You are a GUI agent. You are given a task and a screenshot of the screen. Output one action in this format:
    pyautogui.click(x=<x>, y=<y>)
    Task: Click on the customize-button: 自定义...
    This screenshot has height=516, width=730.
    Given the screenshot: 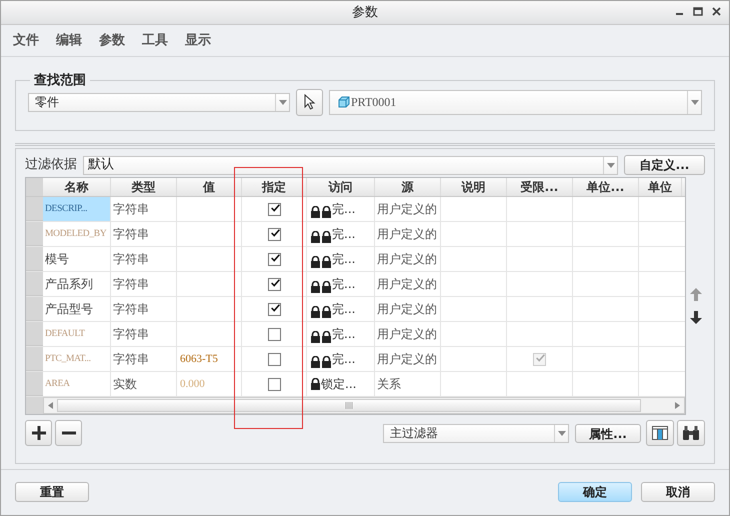 What is the action you would take?
    pyautogui.click(x=664, y=165)
    